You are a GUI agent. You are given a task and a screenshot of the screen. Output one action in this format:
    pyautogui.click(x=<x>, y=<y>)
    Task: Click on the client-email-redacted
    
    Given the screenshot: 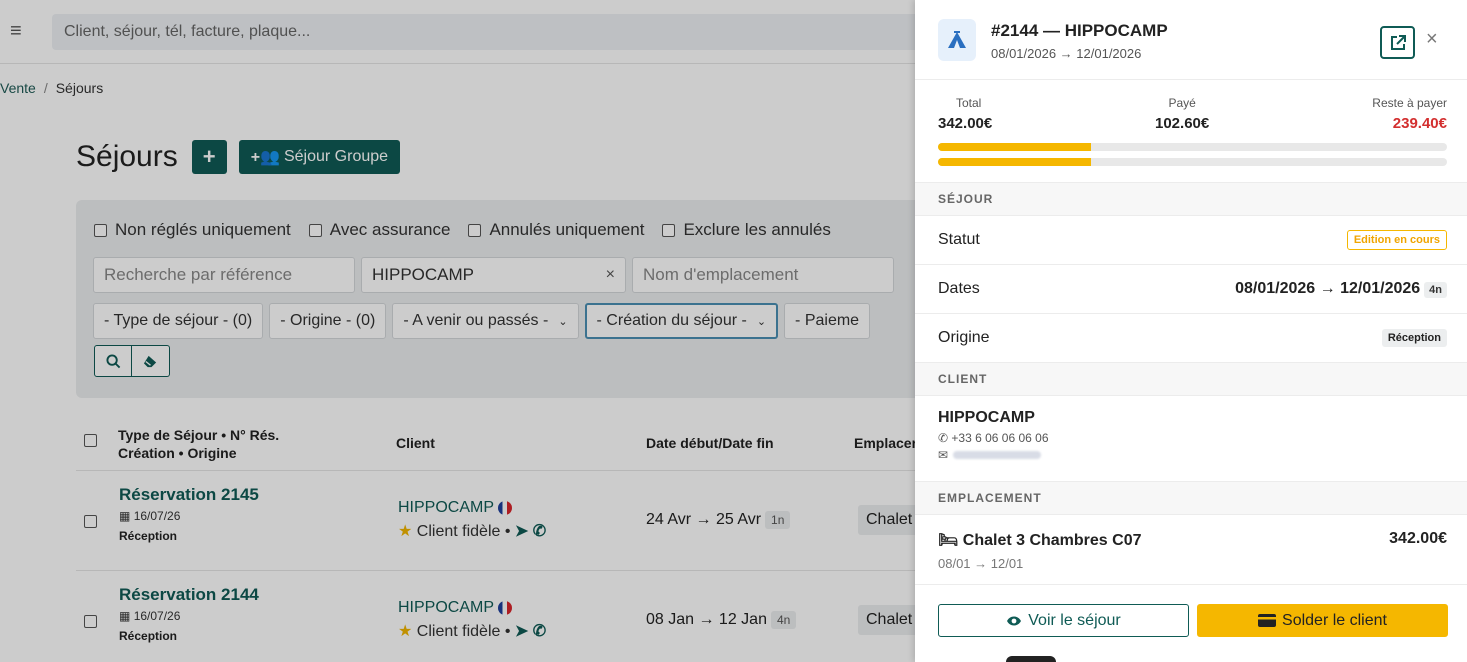 What is the action you would take?
    pyautogui.click(x=997, y=455)
    